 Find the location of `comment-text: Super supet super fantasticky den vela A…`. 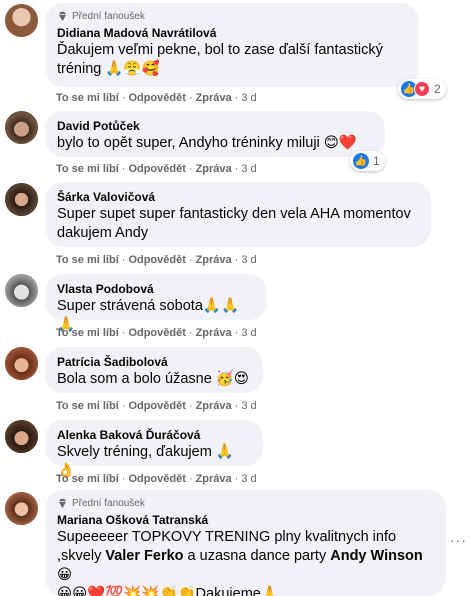

comment-text: Super supet super fantasticky den vela A… is located at coordinates (234, 214).